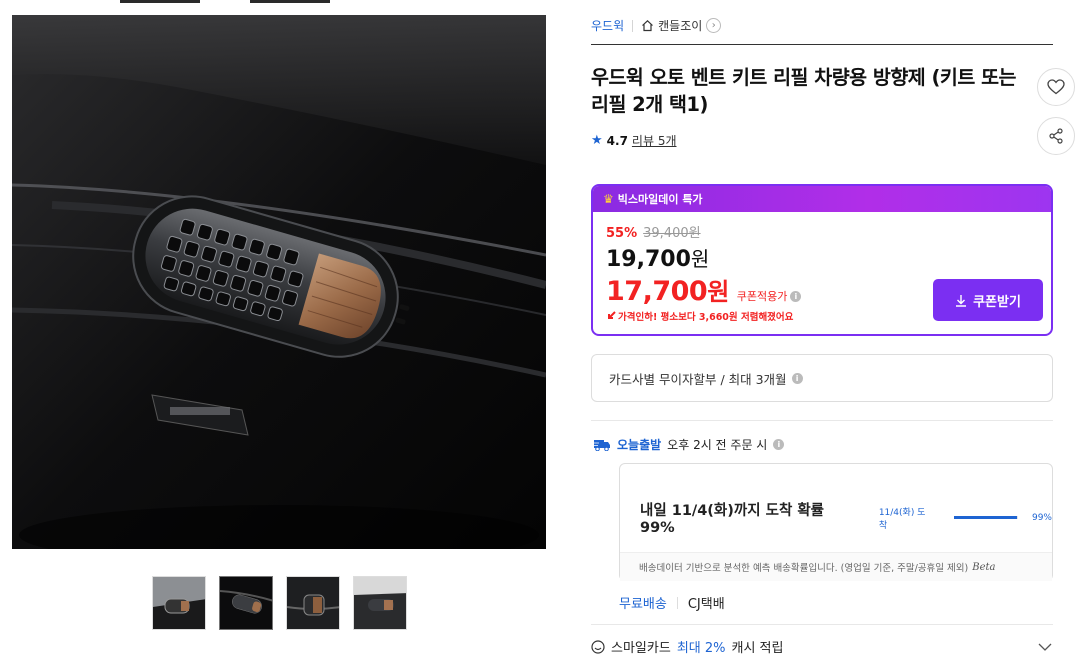 This screenshot has width=1080, height=668. What do you see at coordinates (732, 519) in the screenshot?
I see `arrival-text: 내일 11/4(화)까지 도착 확률 99%` at bounding box center [732, 519].